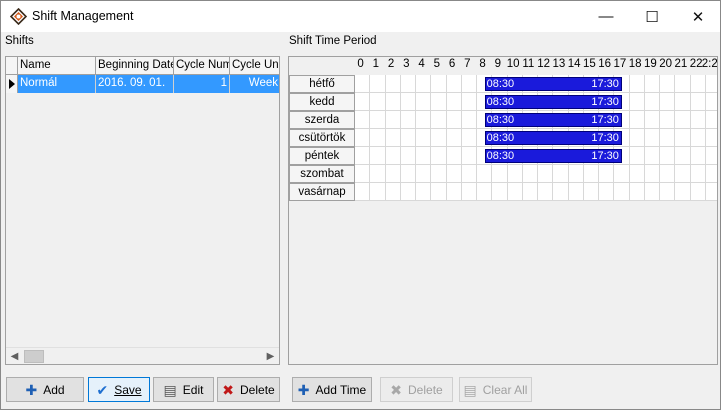 Image resolution: width=721 pixels, height=410 pixels. Describe the element at coordinates (698, 16) in the screenshot. I see `close-button: ✕` at that location.